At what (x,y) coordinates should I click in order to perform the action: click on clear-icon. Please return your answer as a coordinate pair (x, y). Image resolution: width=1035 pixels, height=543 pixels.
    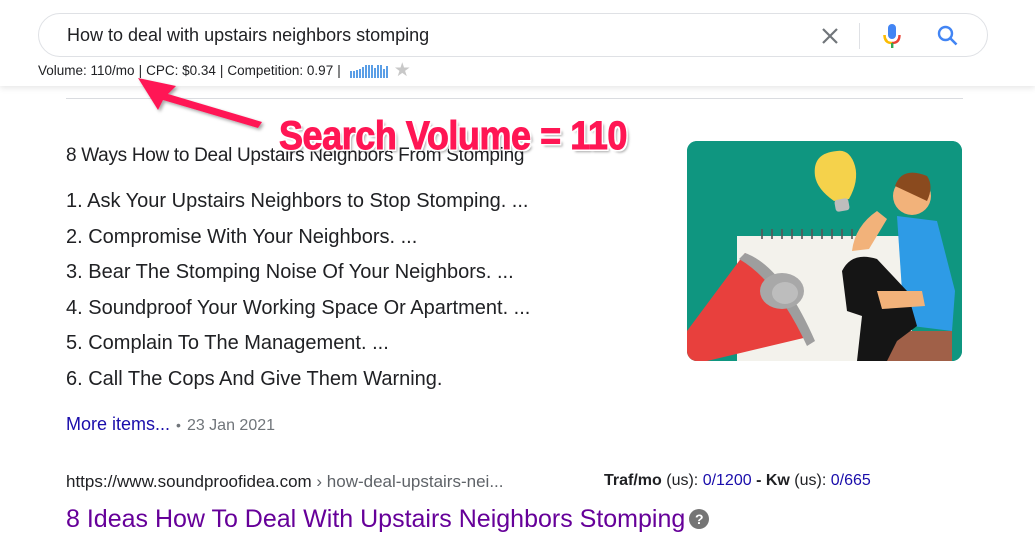
    Looking at the image, I should click on (830, 36).